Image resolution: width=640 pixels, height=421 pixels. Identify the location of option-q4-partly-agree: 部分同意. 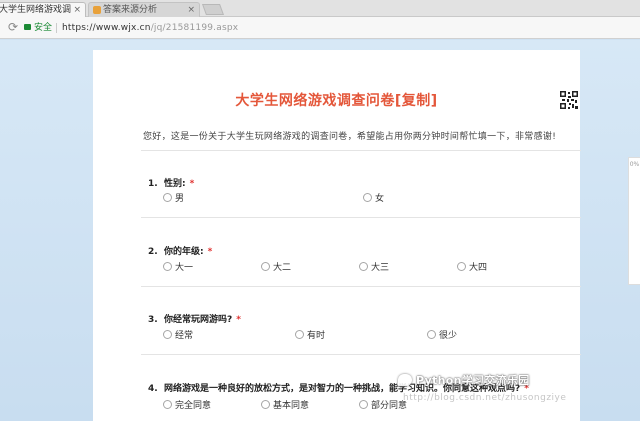
(383, 406).